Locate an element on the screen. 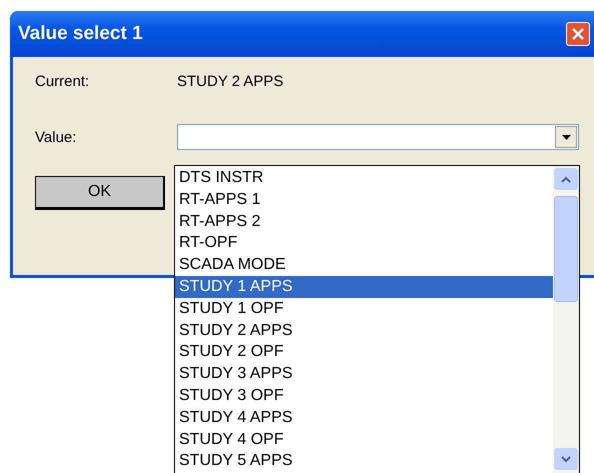  list-item: SCADA MODE is located at coordinates (364, 265).